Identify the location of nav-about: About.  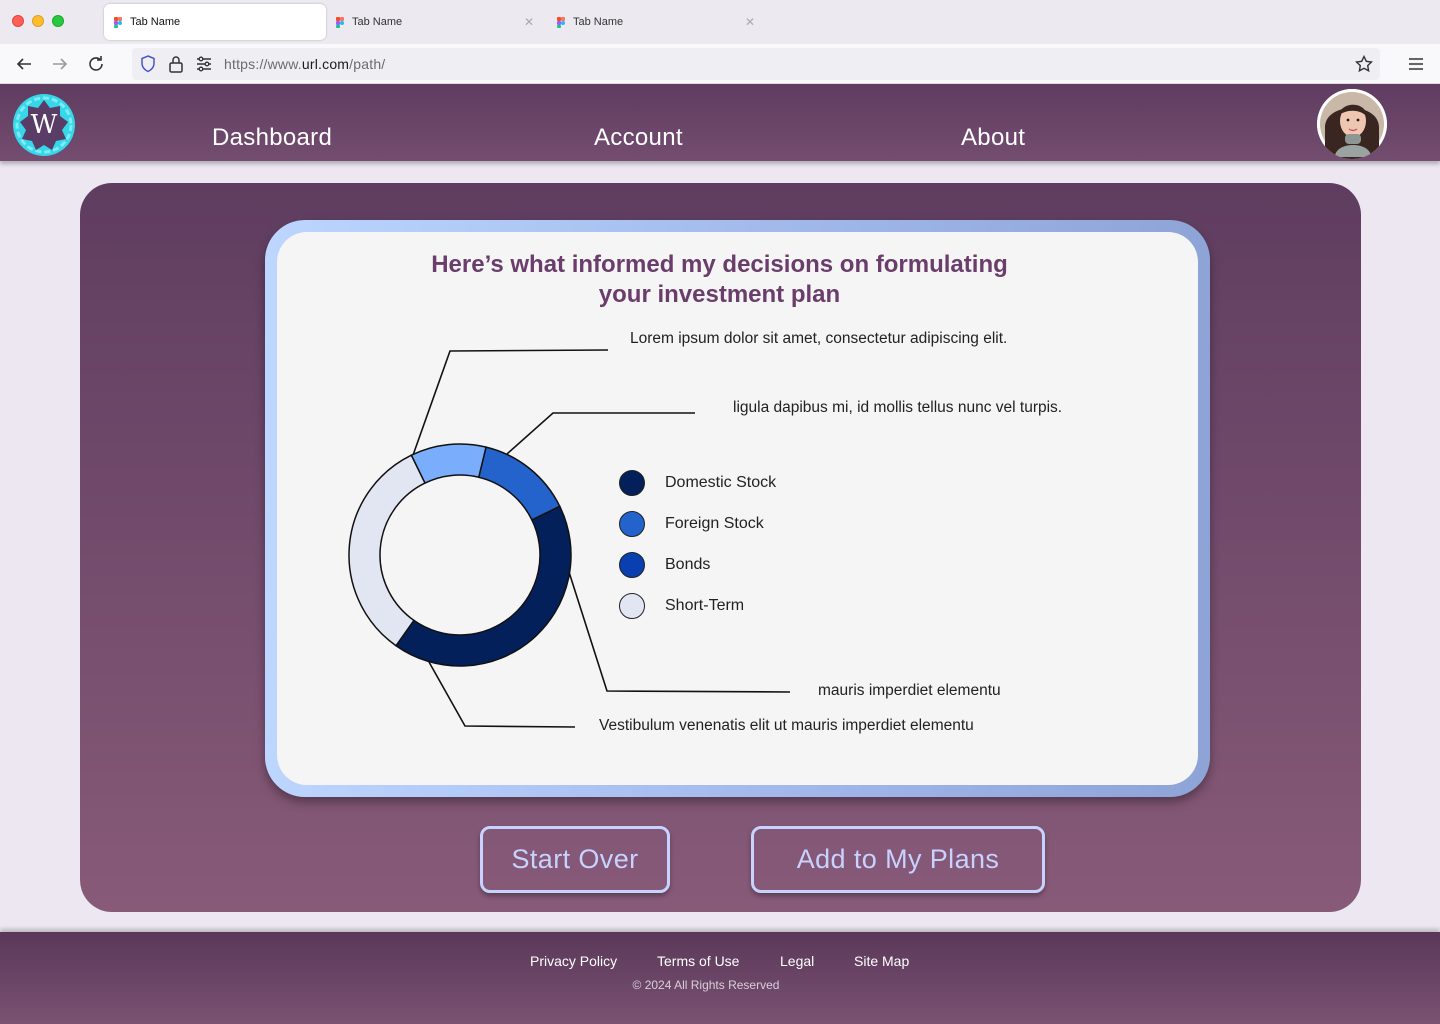
(993, 138).